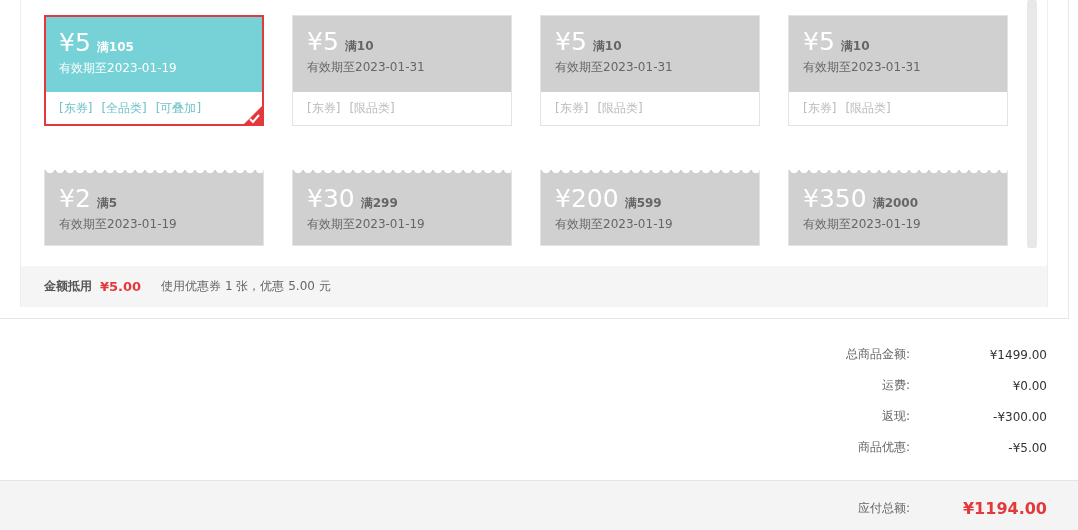 Image resolution: width=1078 pixels, height=530 pixels. I want to click on checkmark-icon, so click(253, 115).